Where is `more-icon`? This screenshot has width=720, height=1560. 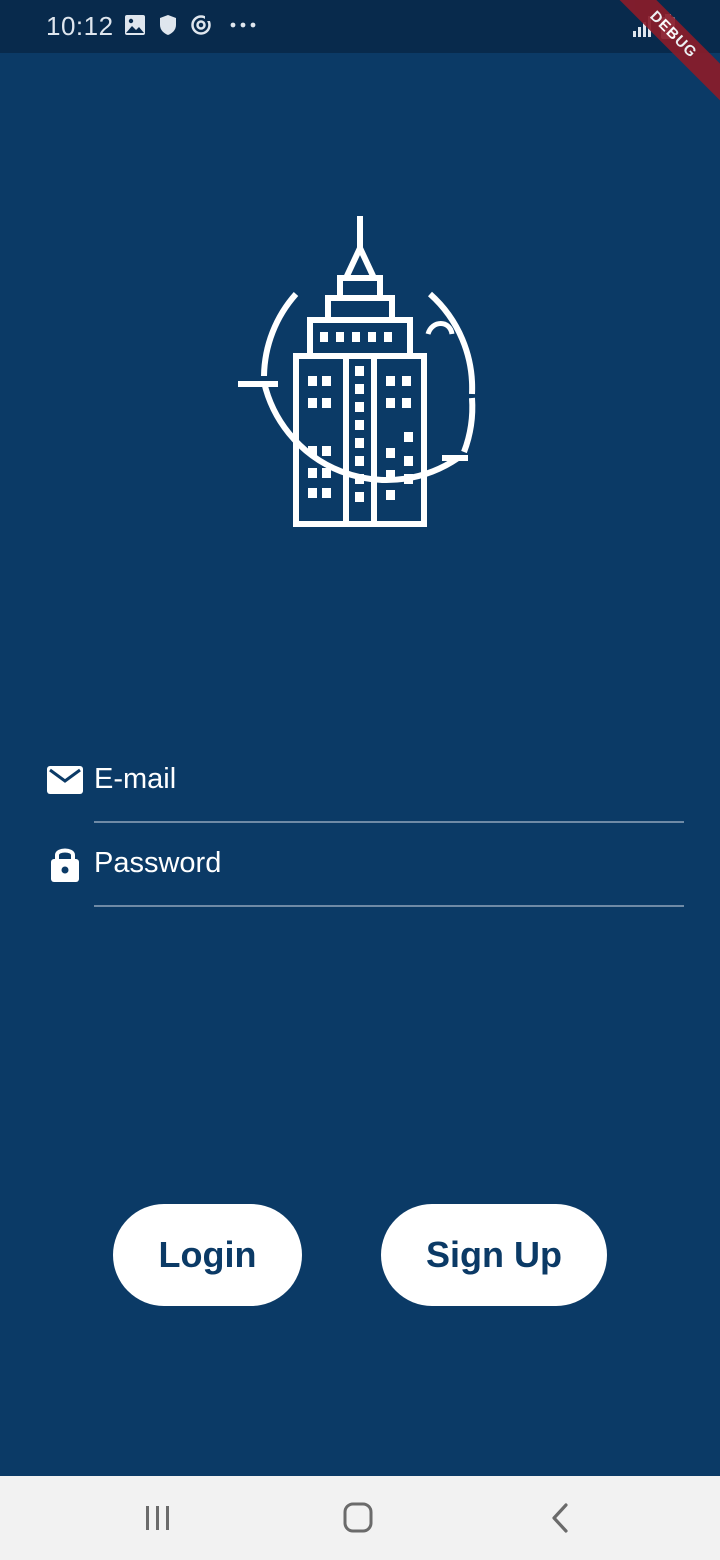
more-icon is located at coordinates (243, 25).